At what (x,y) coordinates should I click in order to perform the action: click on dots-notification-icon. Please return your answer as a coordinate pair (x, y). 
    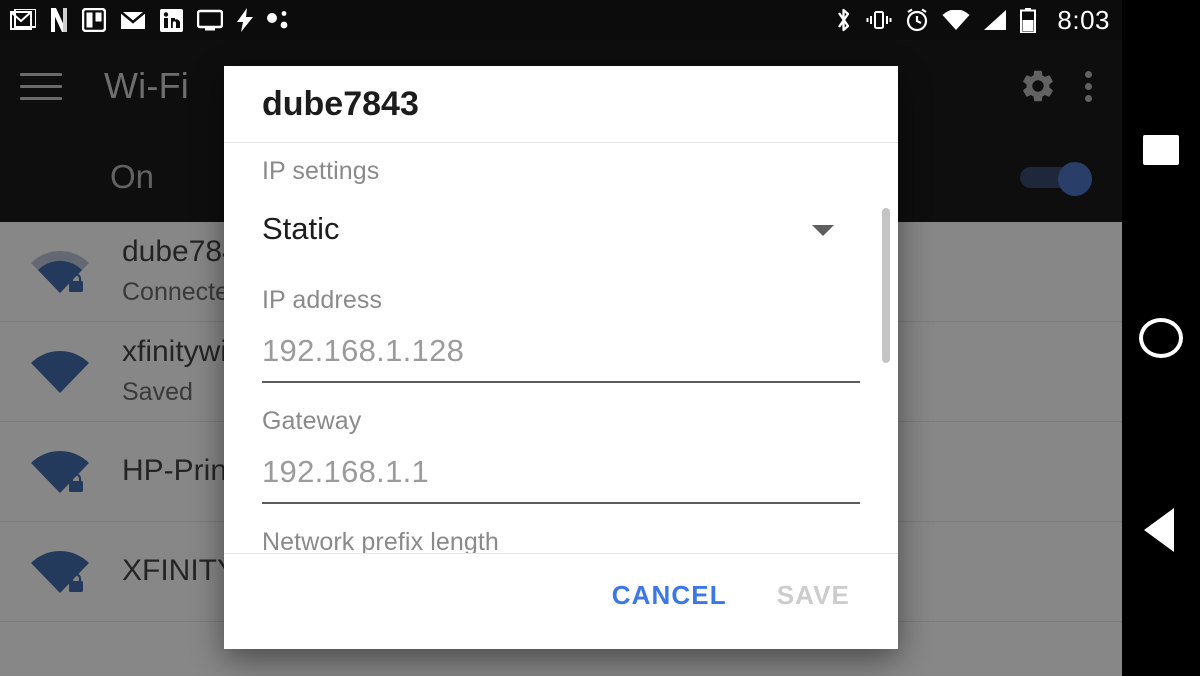
    Looking at the image, I should click on (278, 20).